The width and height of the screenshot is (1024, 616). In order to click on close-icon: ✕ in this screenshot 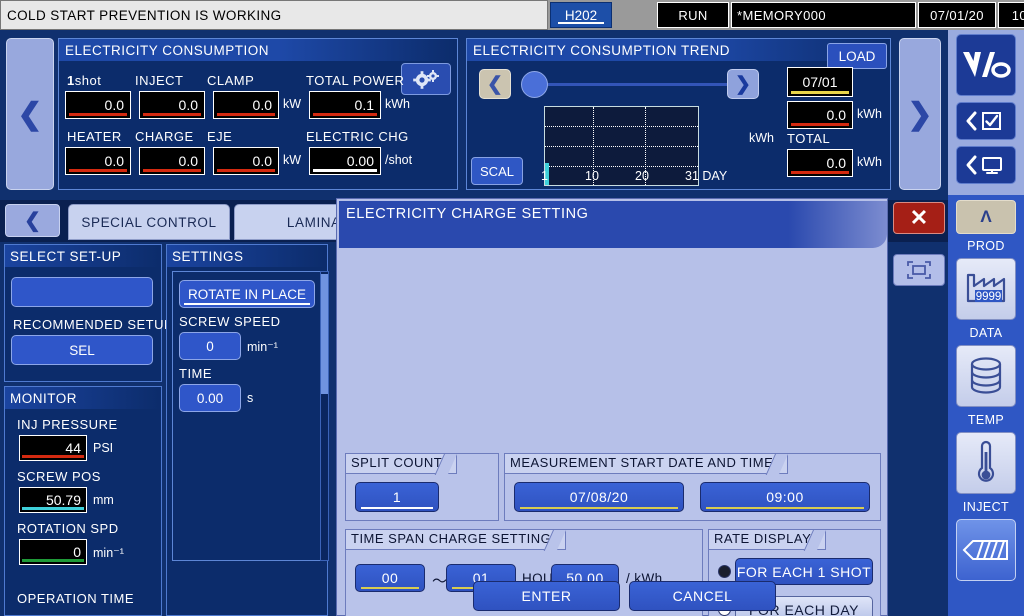, I will do `click(919, 218)`.